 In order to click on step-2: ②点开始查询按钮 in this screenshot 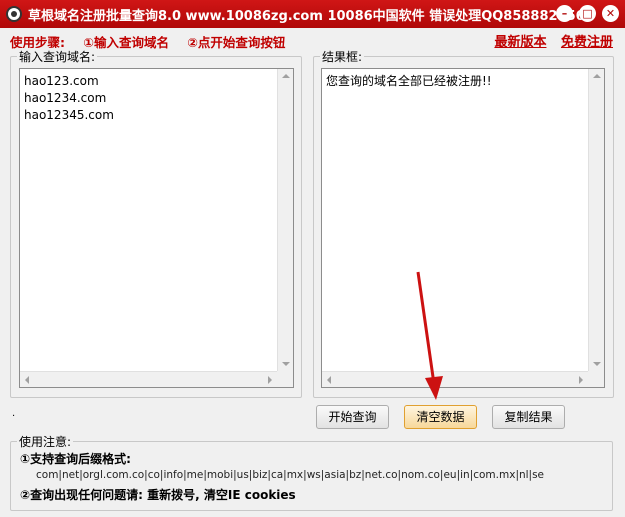, I will do `click(236, 42)`.